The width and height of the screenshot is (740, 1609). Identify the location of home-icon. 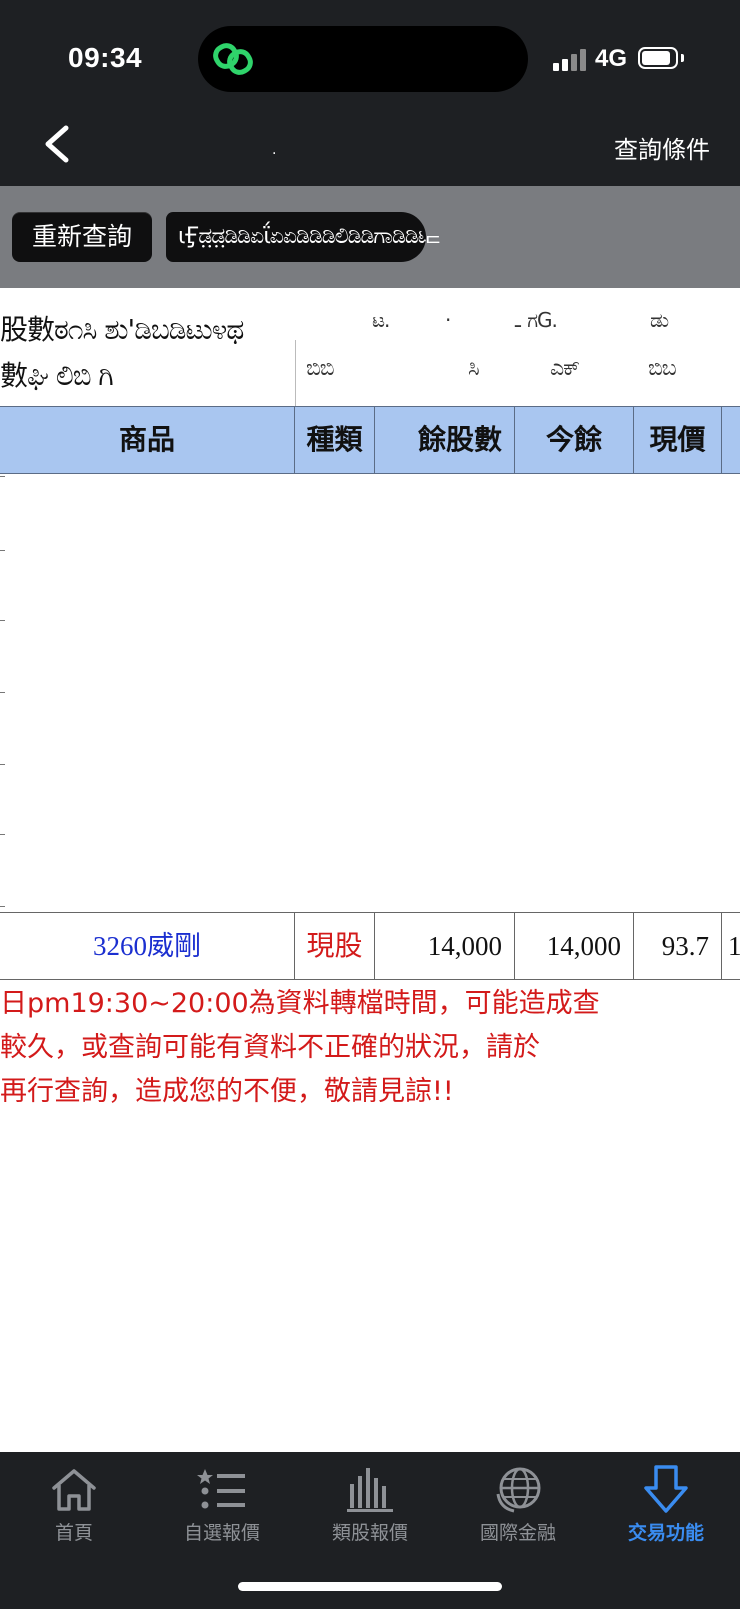
(74, 1490).